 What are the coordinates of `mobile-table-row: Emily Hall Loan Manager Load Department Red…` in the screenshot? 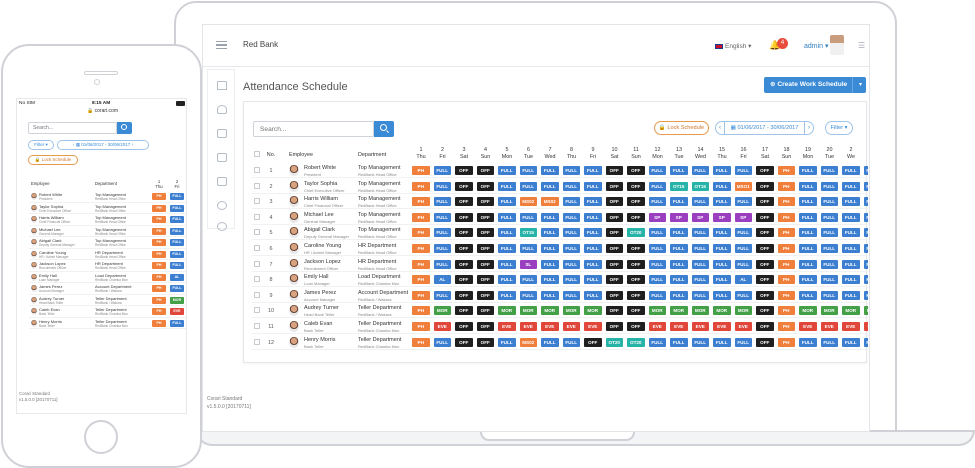 It's located at (107, 278).